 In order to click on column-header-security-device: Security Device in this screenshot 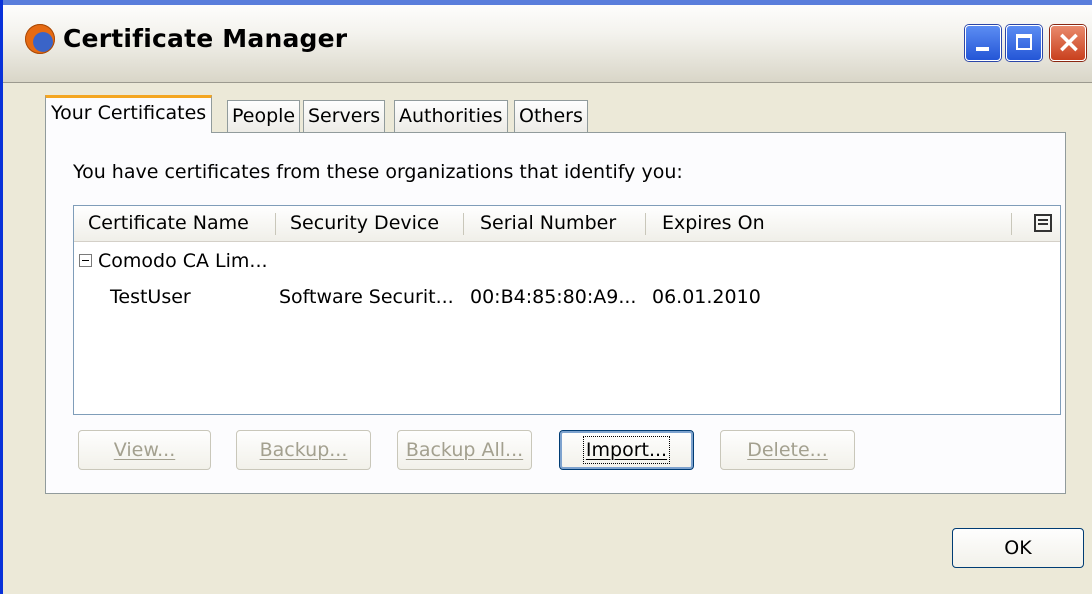, I will do `click(364, 223)`.